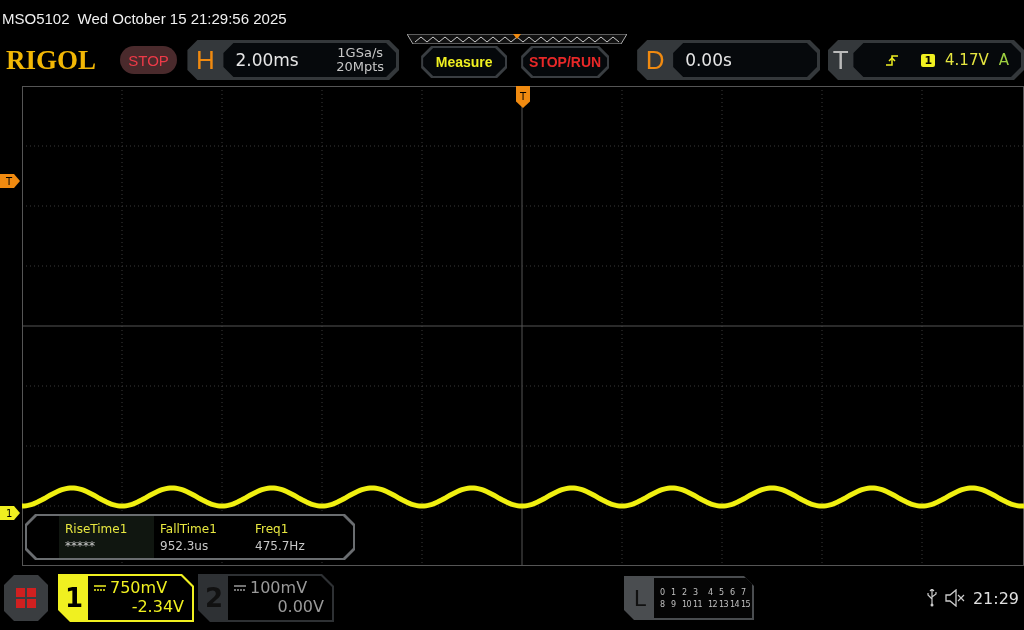 The image size is (1024, 630). I want to click on clock-time: 21:29, so click(995, 598).